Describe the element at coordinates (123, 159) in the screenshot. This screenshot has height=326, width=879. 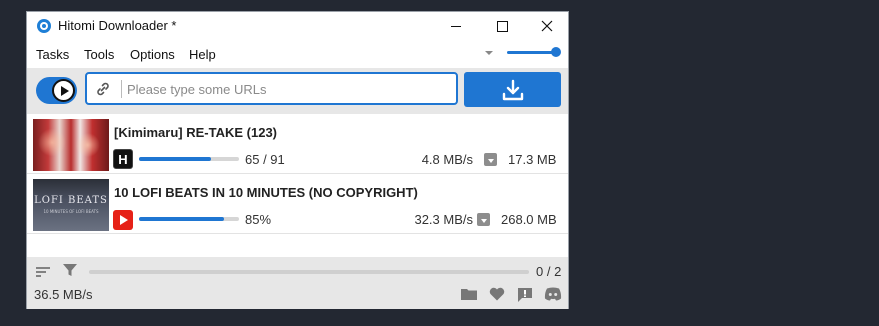
I see `hitomi-h-icon: H` at that location.